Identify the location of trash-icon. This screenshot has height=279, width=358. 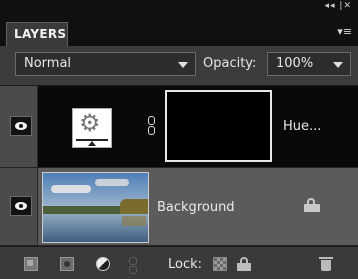
(326, 264).